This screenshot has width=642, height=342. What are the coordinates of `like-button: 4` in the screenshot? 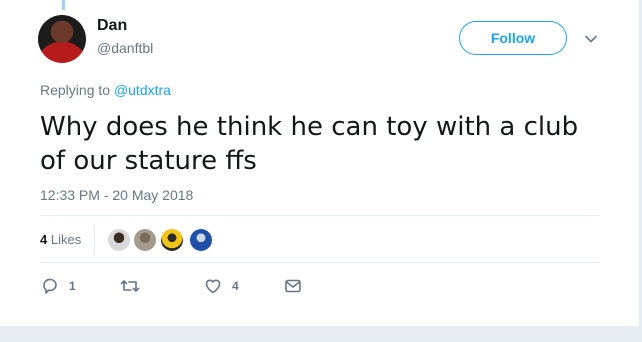 It's located at (221, 286).